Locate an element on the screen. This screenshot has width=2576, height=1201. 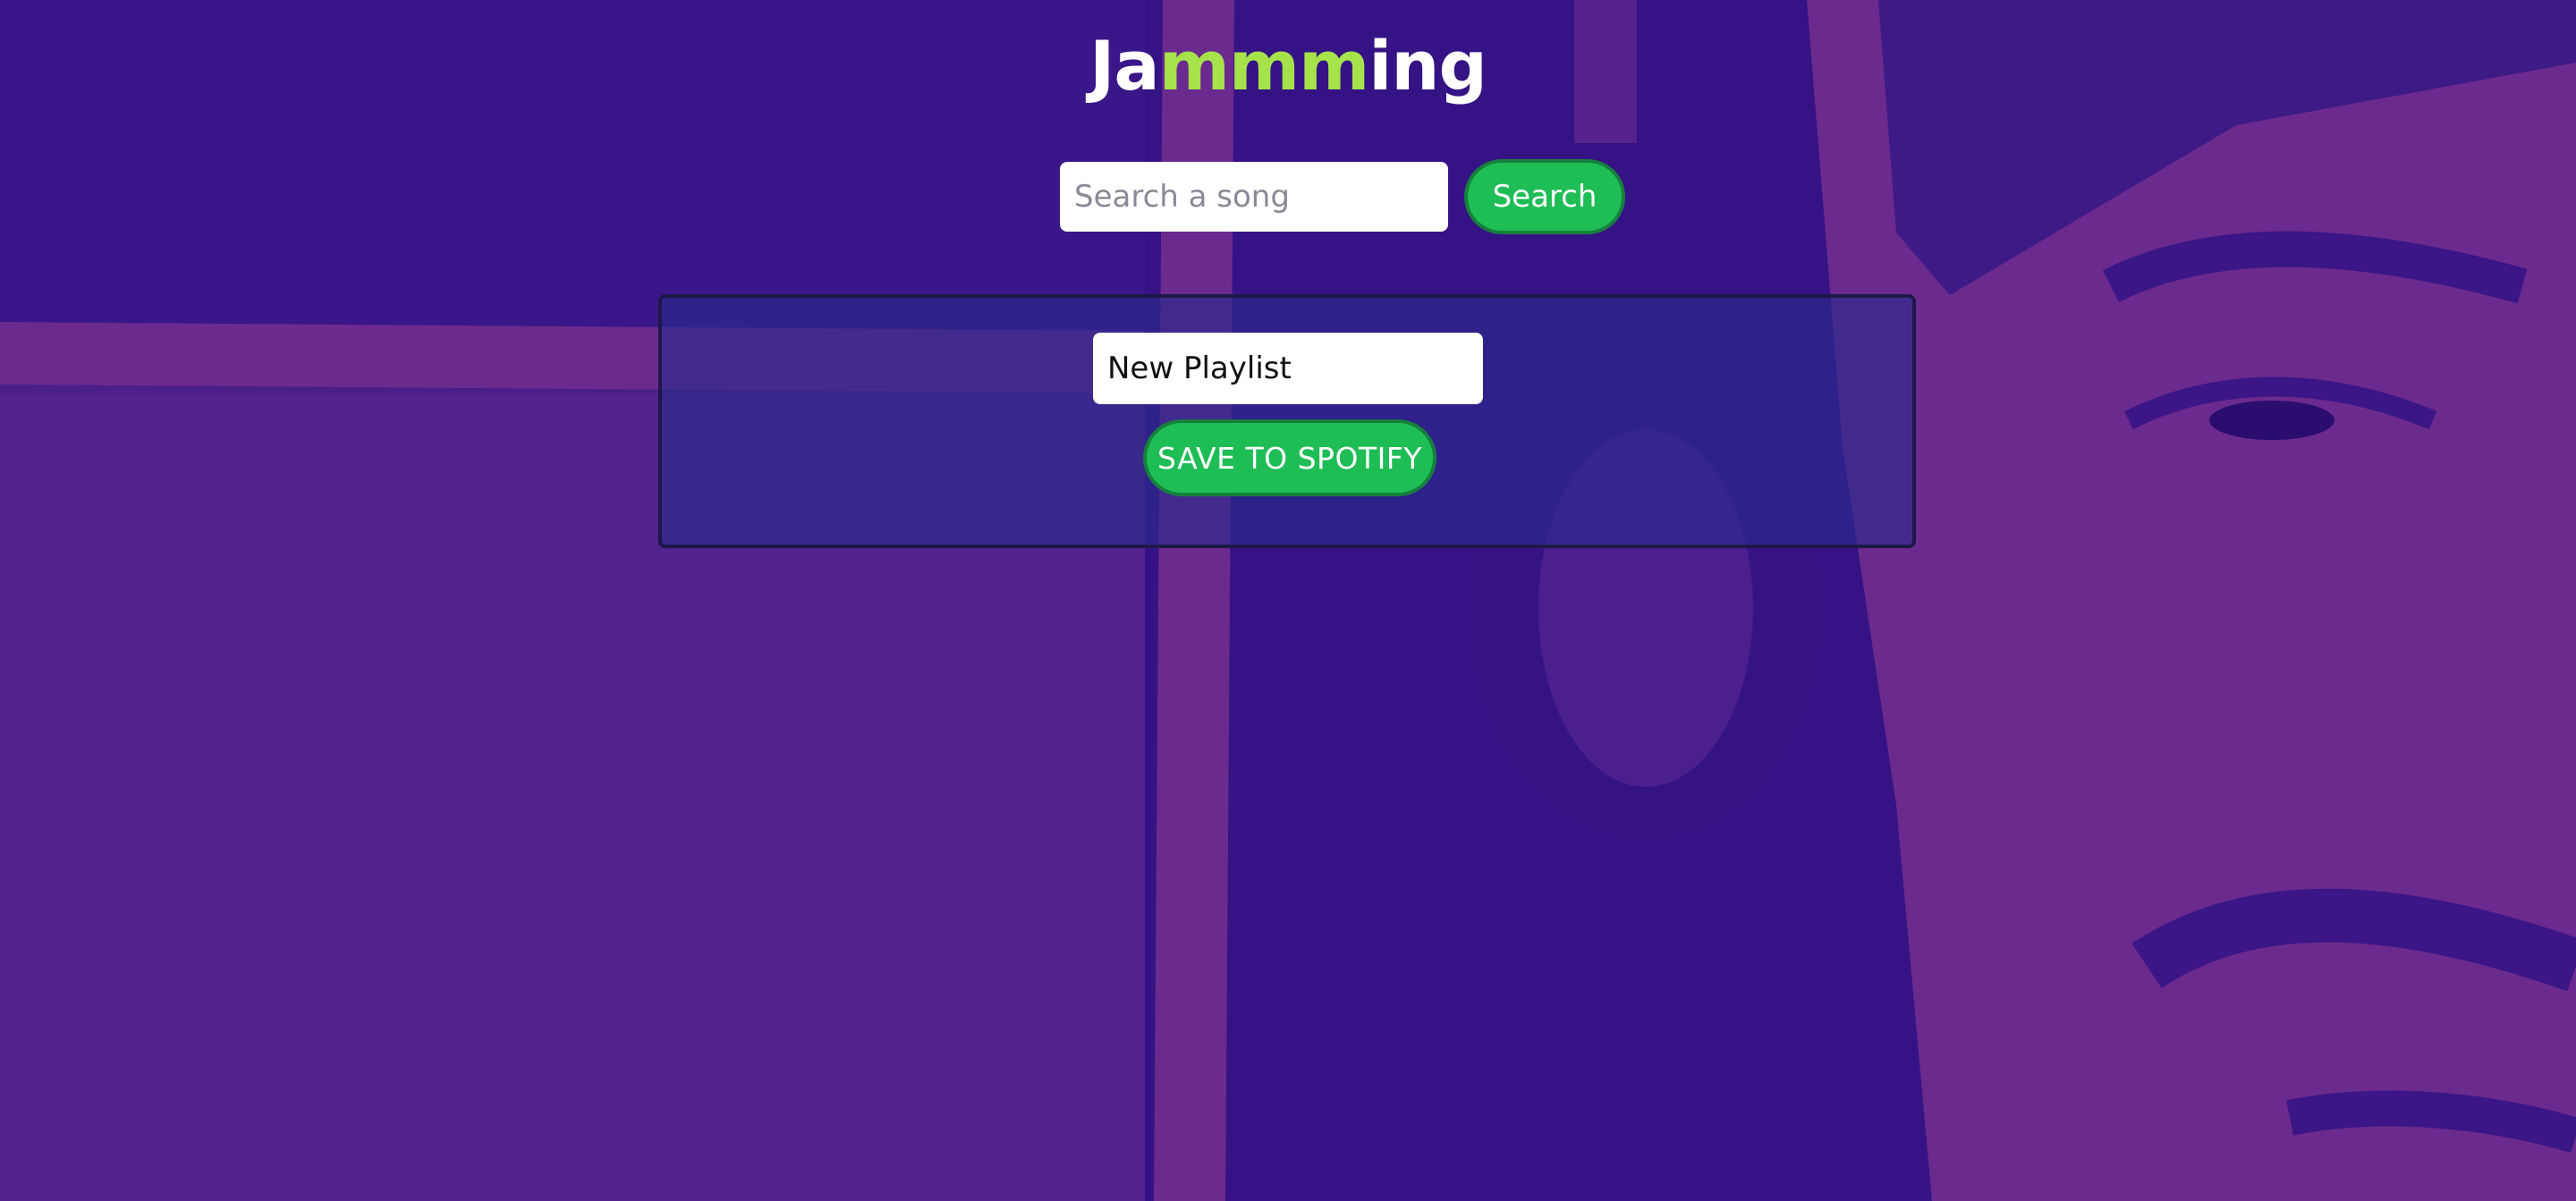
save-to-spotify-button: SAVE TO SPOTIFY is located at coordinates (1289, 457).